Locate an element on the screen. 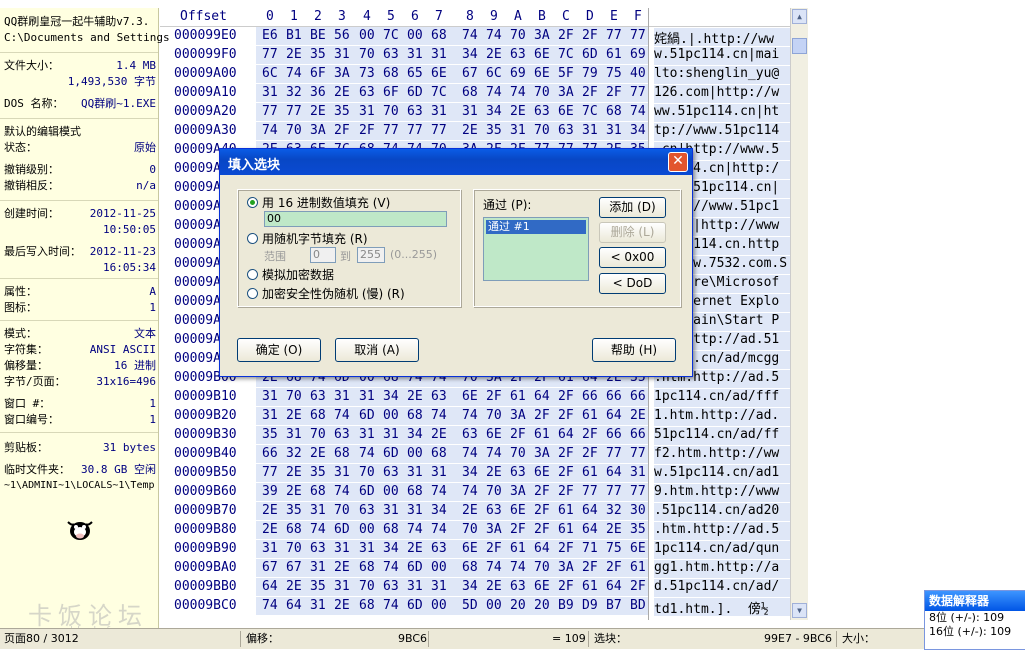 The image size is (1025, 650). preset-dod-button: < DoD is located at coordinates (632, 283).